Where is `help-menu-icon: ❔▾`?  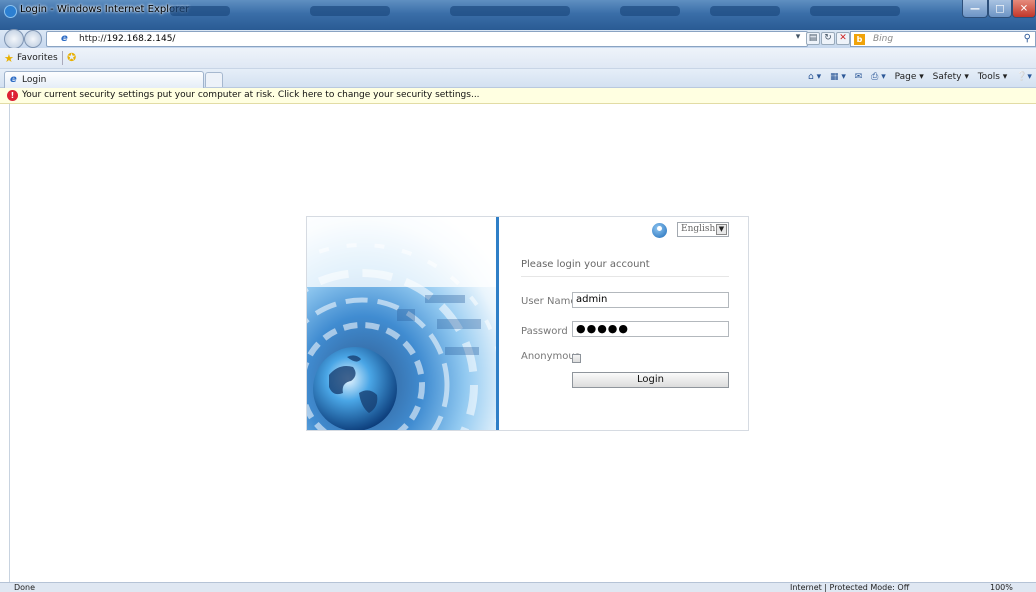 help-menu-icon: ❔▾ is located at coordinates (1024, 77).